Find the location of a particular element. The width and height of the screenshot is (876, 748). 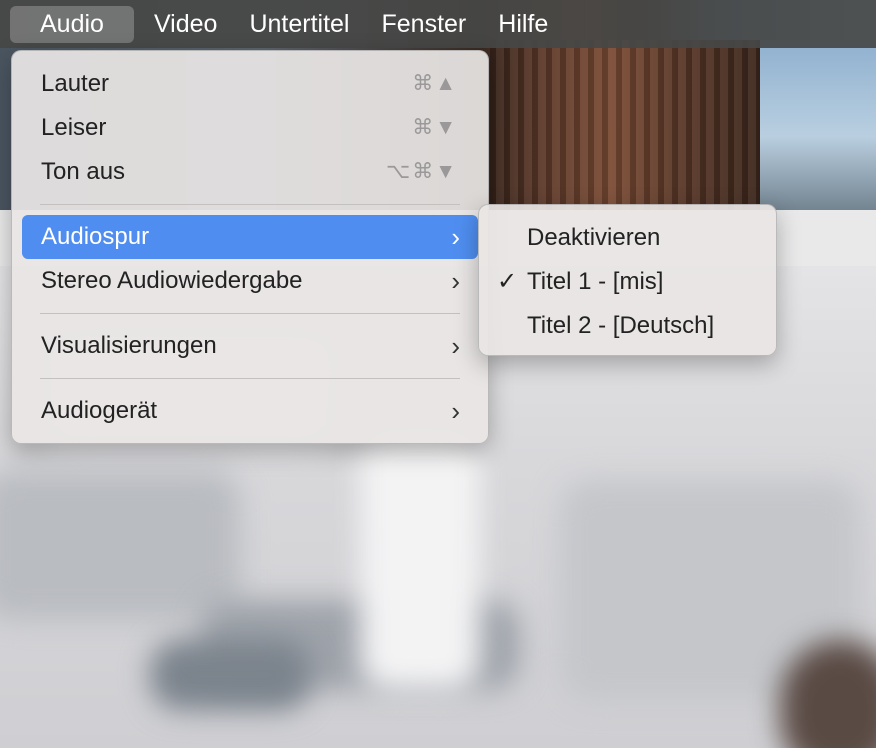

submenu-item-deaktivieren: Deaktivieren is located at coordinates (627, 238).